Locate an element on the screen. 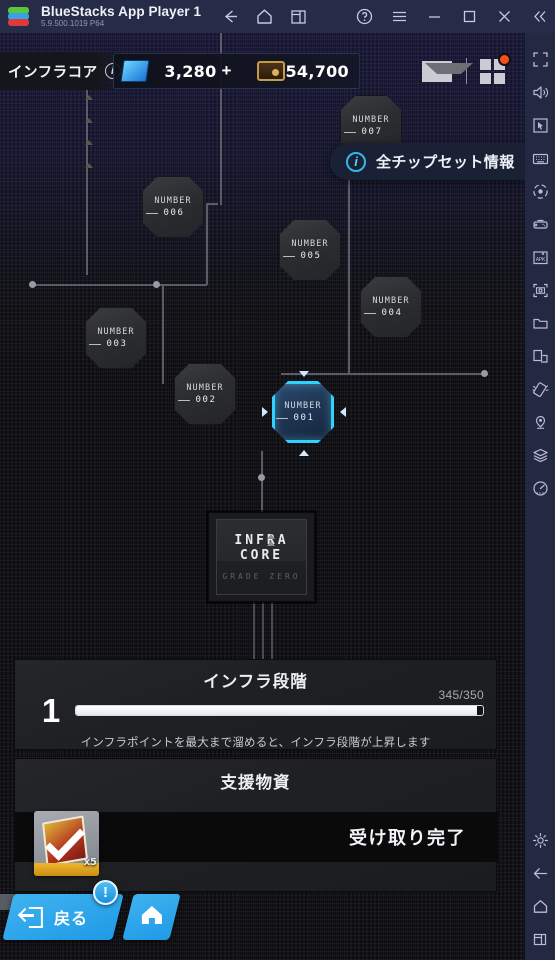  blue-crystal-icon is located at coordinates (135, 71).